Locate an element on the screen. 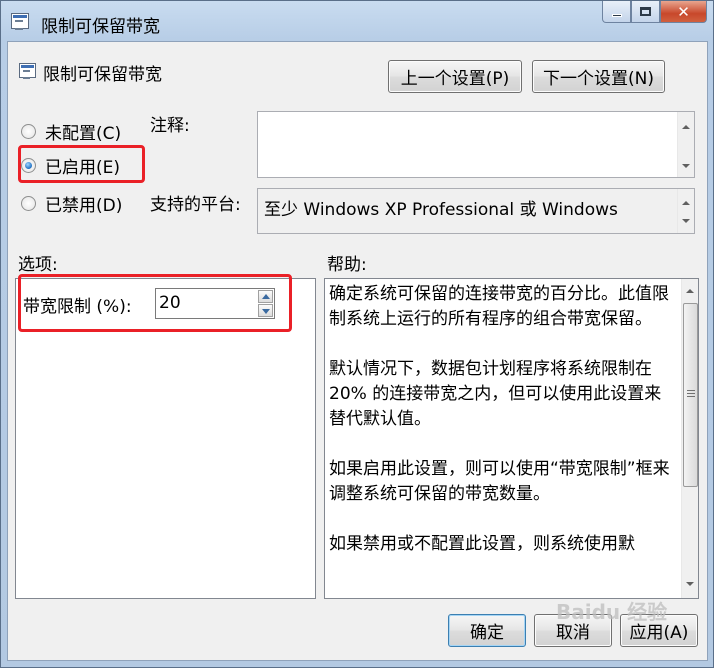  radio-label: 未配置(C) is located at coordinates (83, 134).